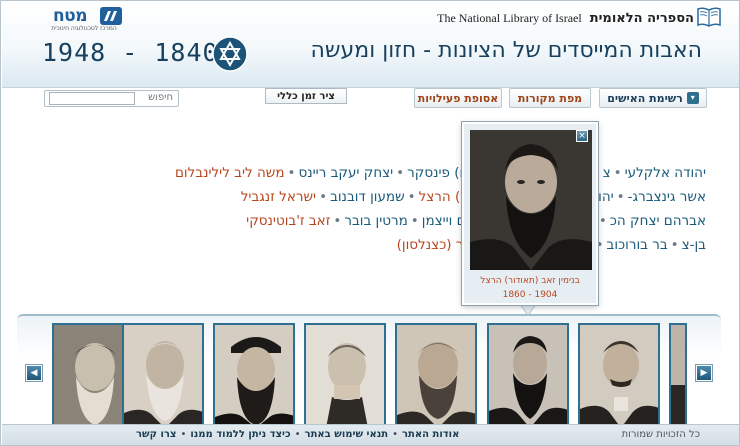  Describe the element at coordinates (430, 434) in the screenshot. I see `footer-link-about: אודות האתר` at that location.